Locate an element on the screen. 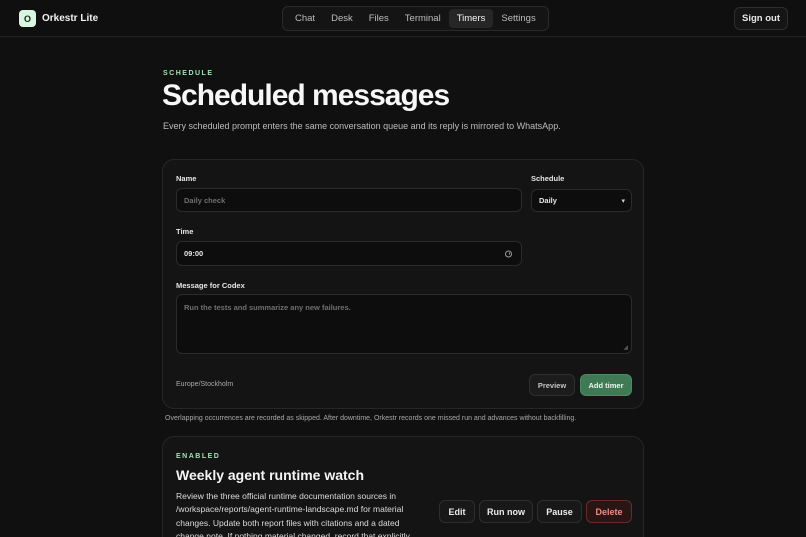 The image size is (806, 537). status-badge: ENABLED is located at coordinates (198, 456).